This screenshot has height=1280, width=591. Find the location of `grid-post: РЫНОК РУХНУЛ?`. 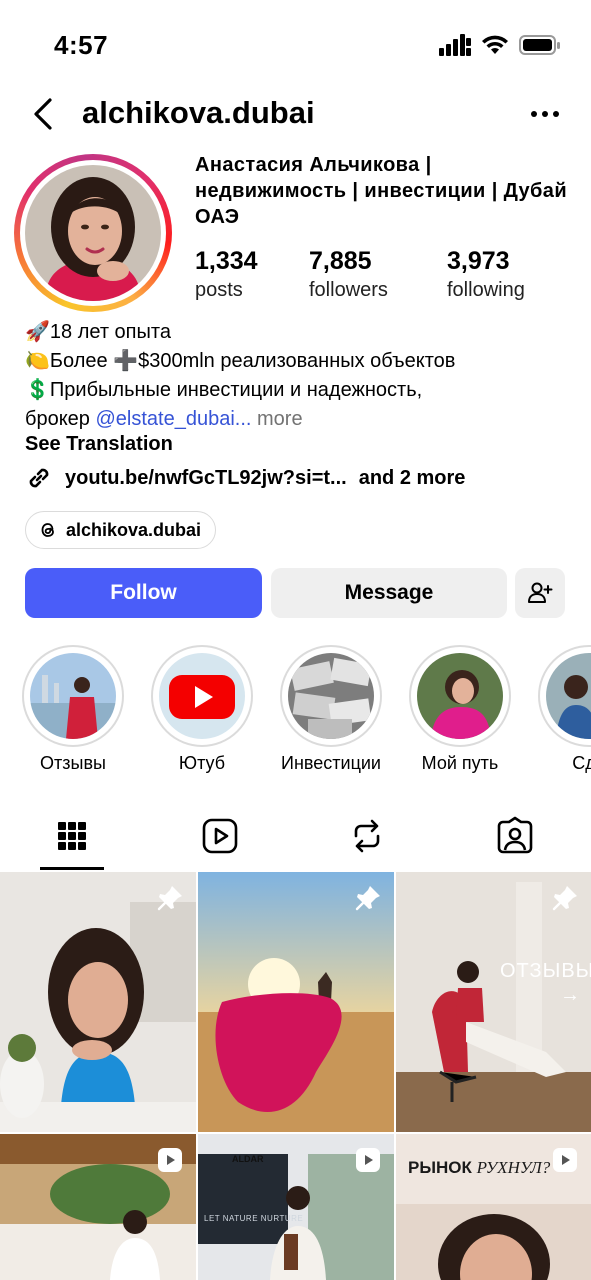

grid-post: РЫНОК РУХНУЛ? is located at coordinates (493, 1207).